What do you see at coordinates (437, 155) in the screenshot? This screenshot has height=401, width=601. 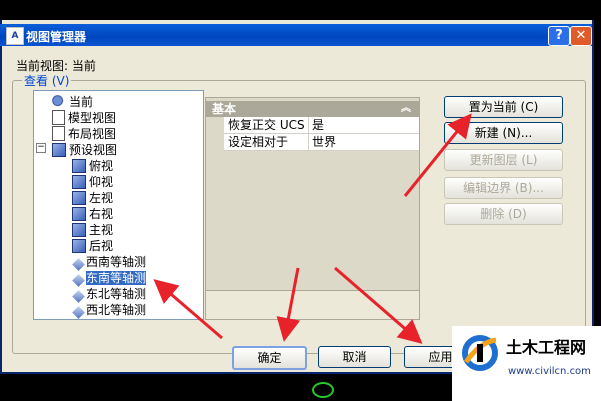 I see `arrow-to-set-current` at bounding box center [437, 155].